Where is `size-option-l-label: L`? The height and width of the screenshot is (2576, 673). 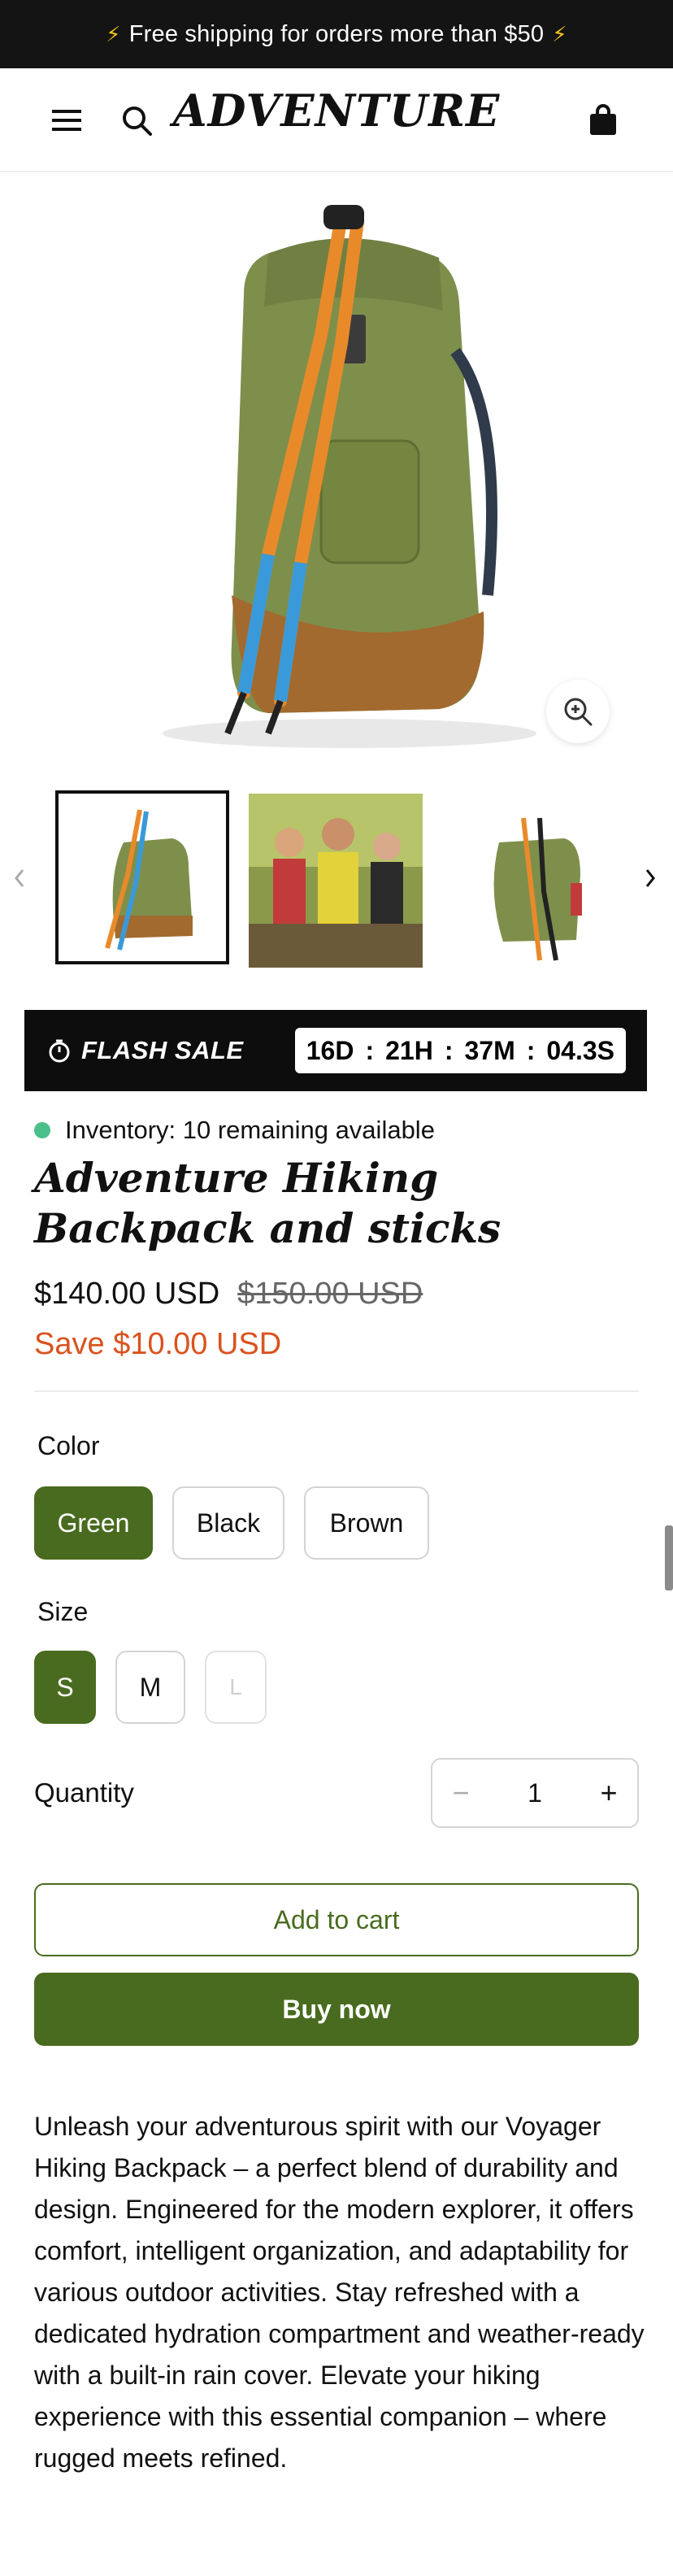 size-option-l-label: L is located at coordinates (235, 1687).